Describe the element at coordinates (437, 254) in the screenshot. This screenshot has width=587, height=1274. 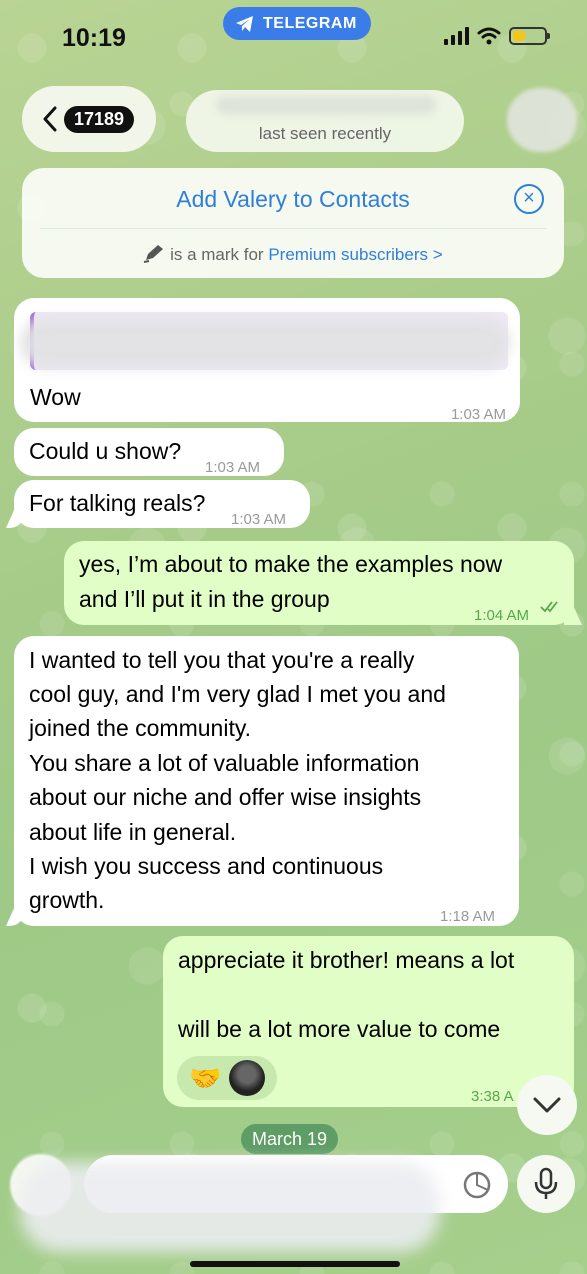
I see `premium-chevron: >` at that location.